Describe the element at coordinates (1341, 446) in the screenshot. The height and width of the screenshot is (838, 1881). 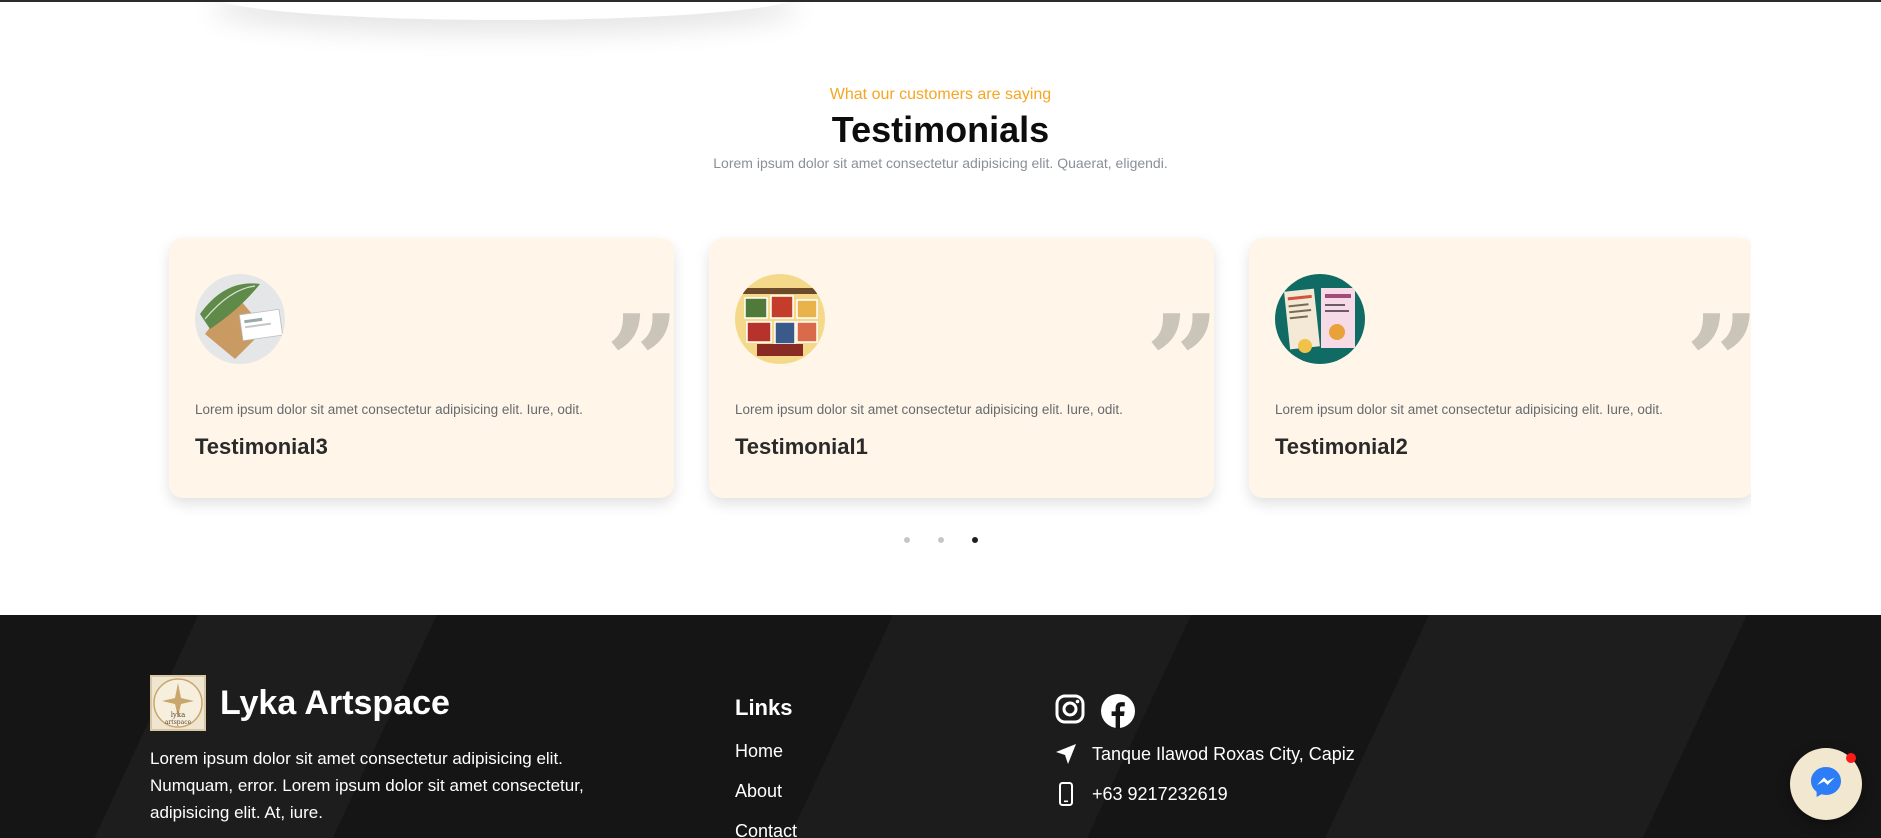
I see `testimonial-name: Testimonial2` at that location.